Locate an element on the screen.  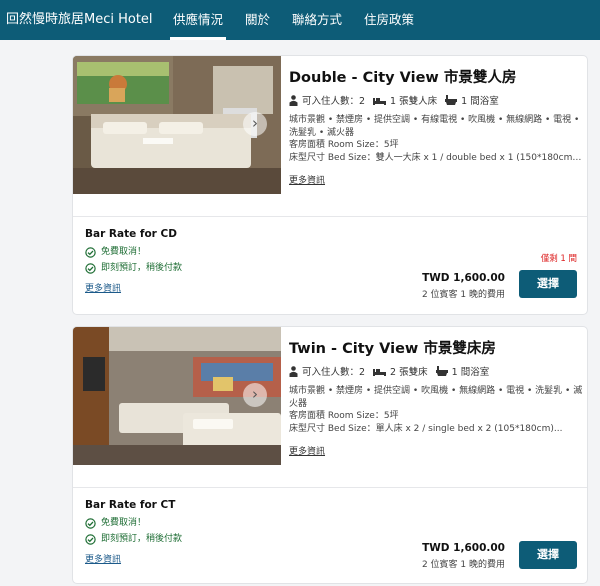
rate-plan: Bar Rate for CD 免費取消！ 即刻預訂，稍後付款 更多資訊 is located at coordinates (133, 261).